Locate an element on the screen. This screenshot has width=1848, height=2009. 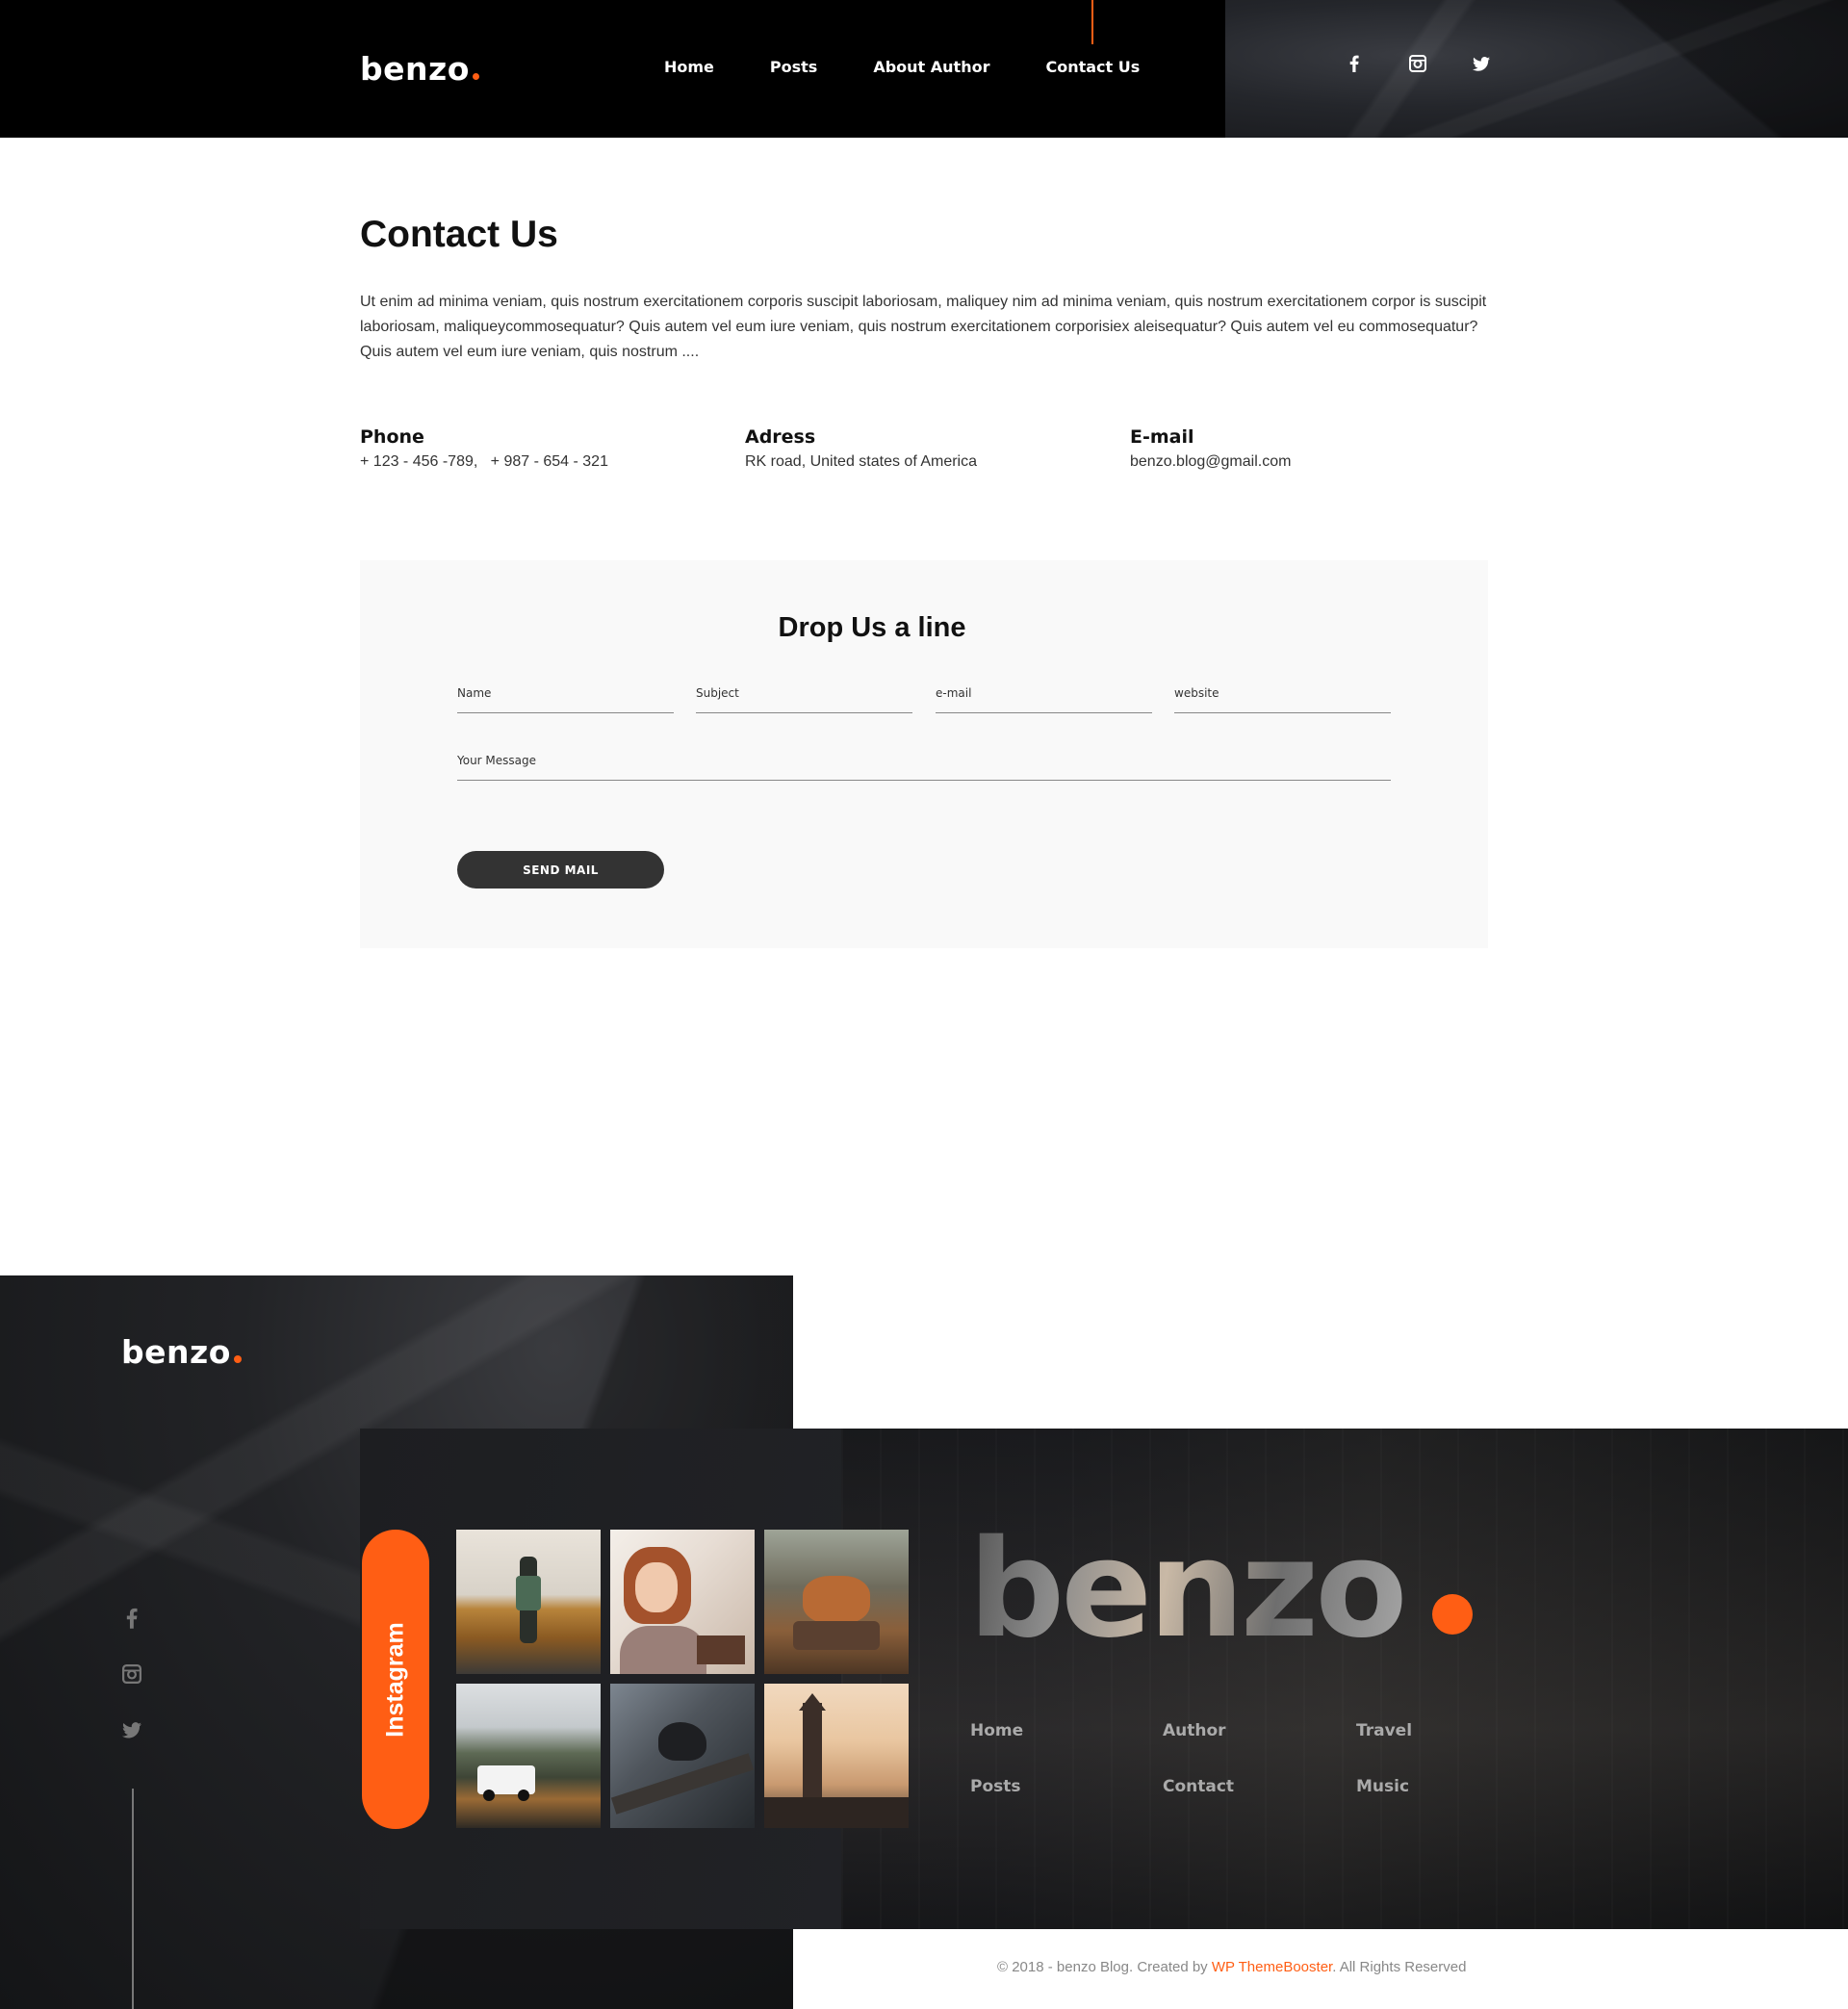
email-placeholder: e-mail is located at coordinates (954, 693).